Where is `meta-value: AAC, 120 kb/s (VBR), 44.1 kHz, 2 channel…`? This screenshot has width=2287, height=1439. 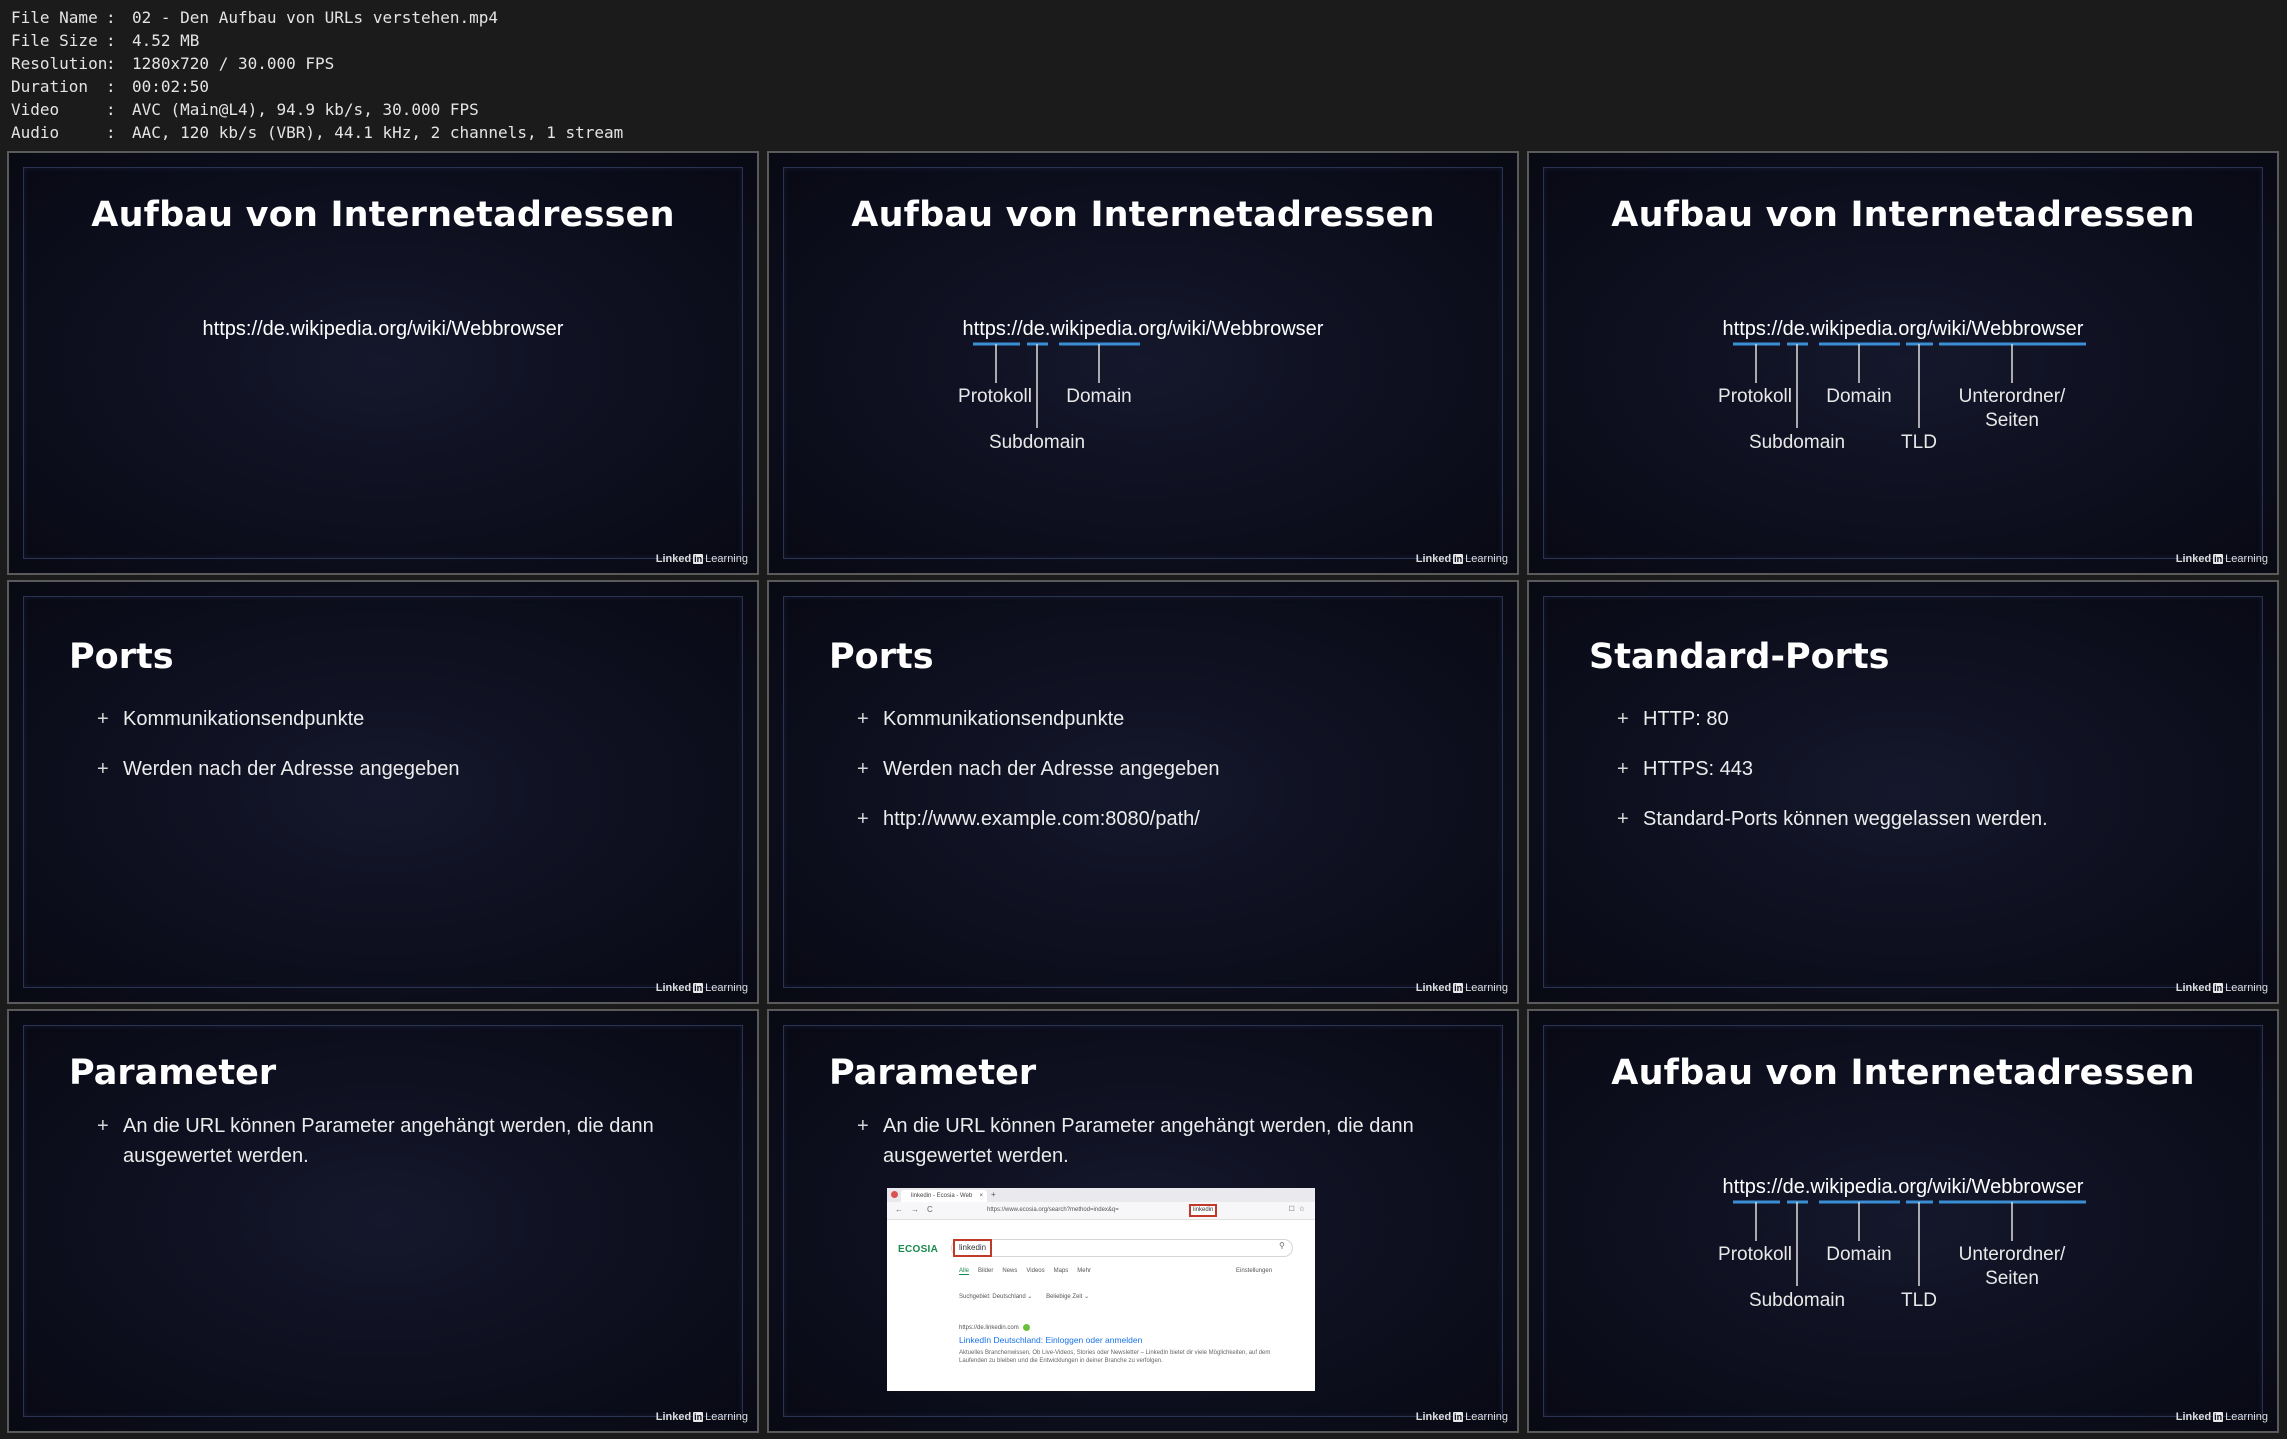 meta-value: AAC, 120 kb/s (VBR), 44.1 kHz, 2 channel… is located at coordinates (378, 132).